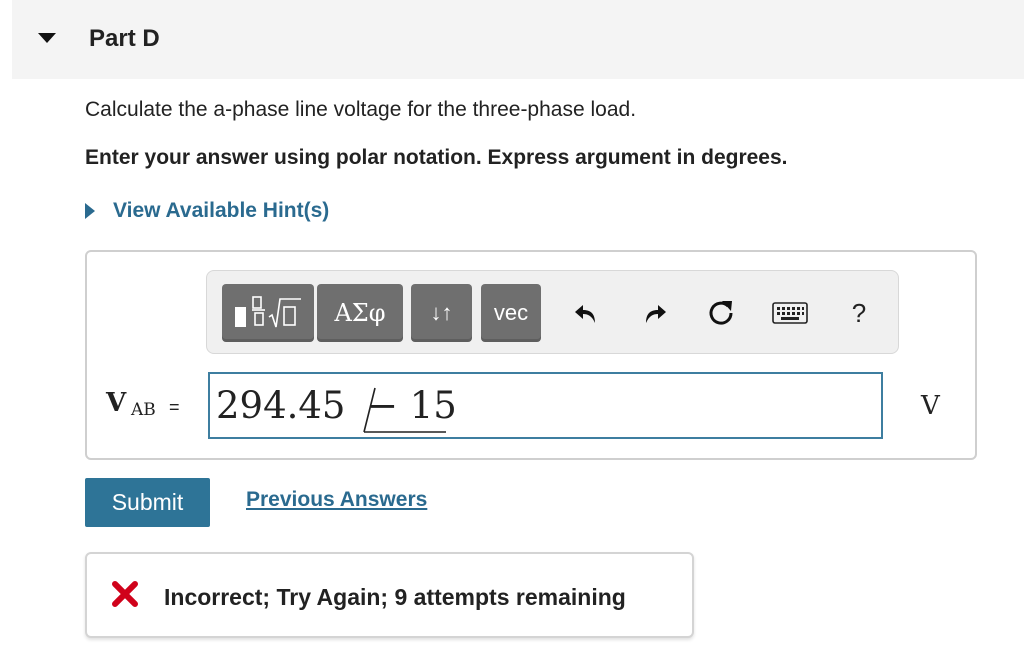  I want to click on keyboard-icon, so click(790, 313).